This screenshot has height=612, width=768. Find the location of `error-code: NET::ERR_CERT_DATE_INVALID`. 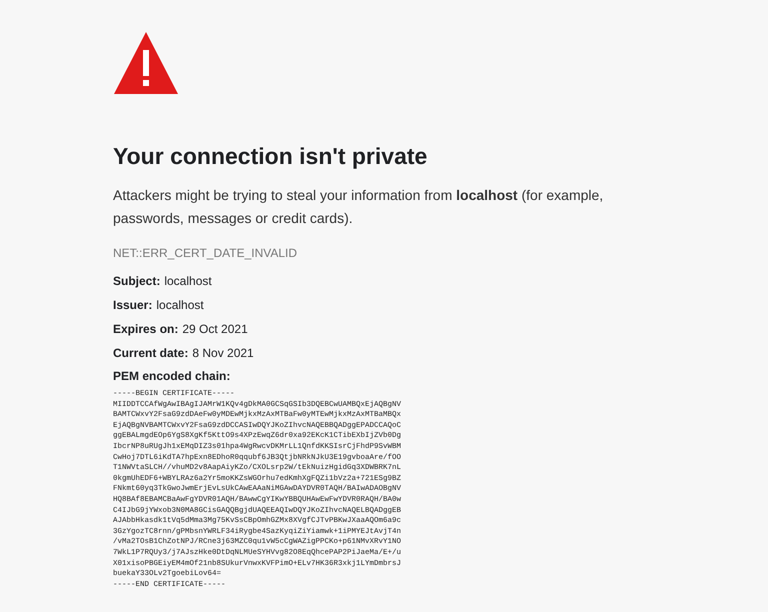

error-code: NET::ERR_CERT_DATE_INVALID is located at coordinates (205, 253).